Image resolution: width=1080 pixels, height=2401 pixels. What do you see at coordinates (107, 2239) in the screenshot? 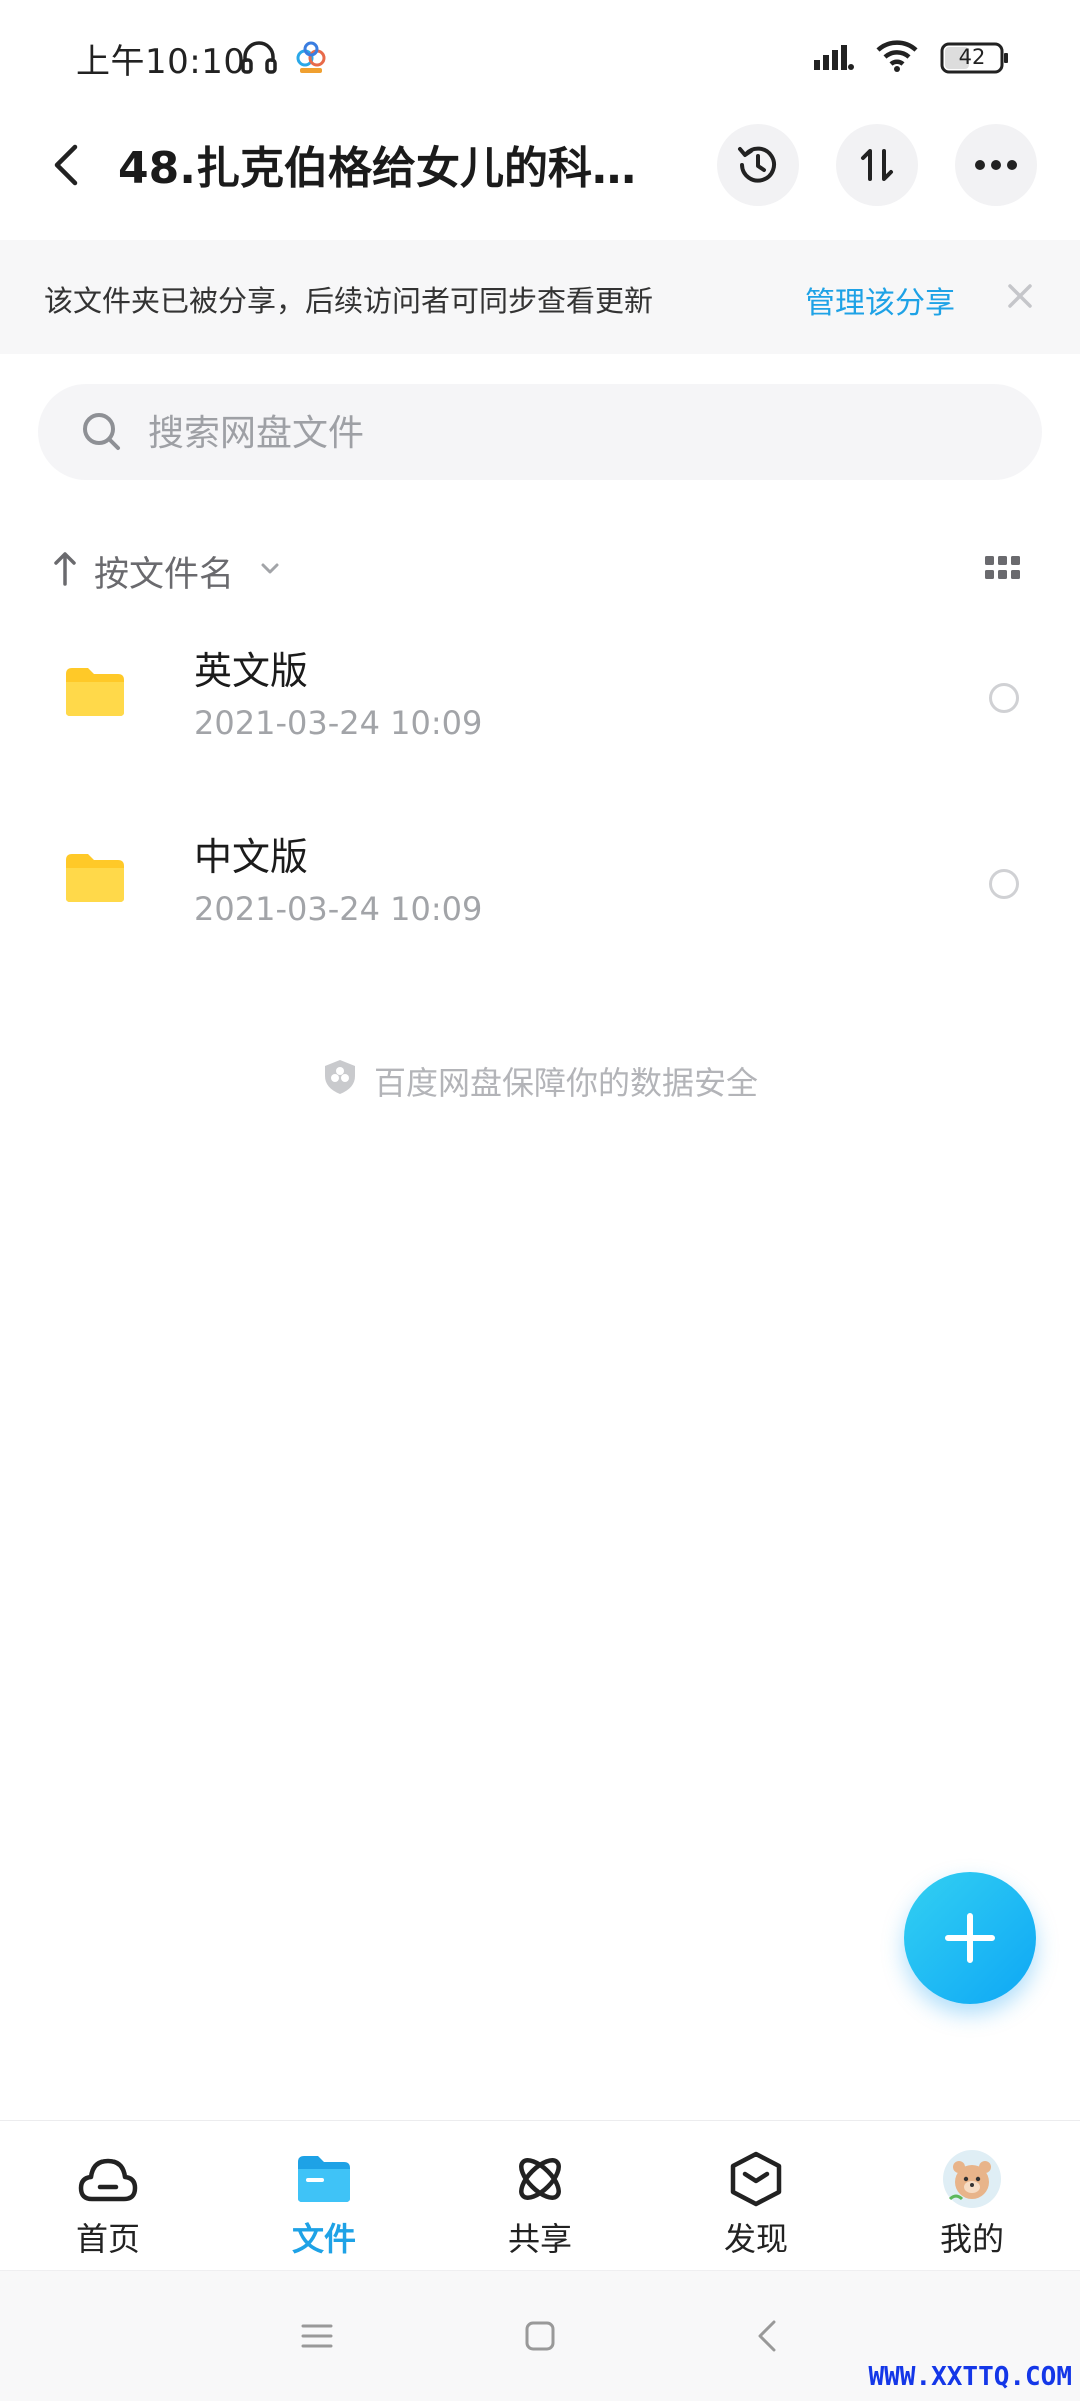
I see `nav-label: 首页` at bounding box center [107, 2239].